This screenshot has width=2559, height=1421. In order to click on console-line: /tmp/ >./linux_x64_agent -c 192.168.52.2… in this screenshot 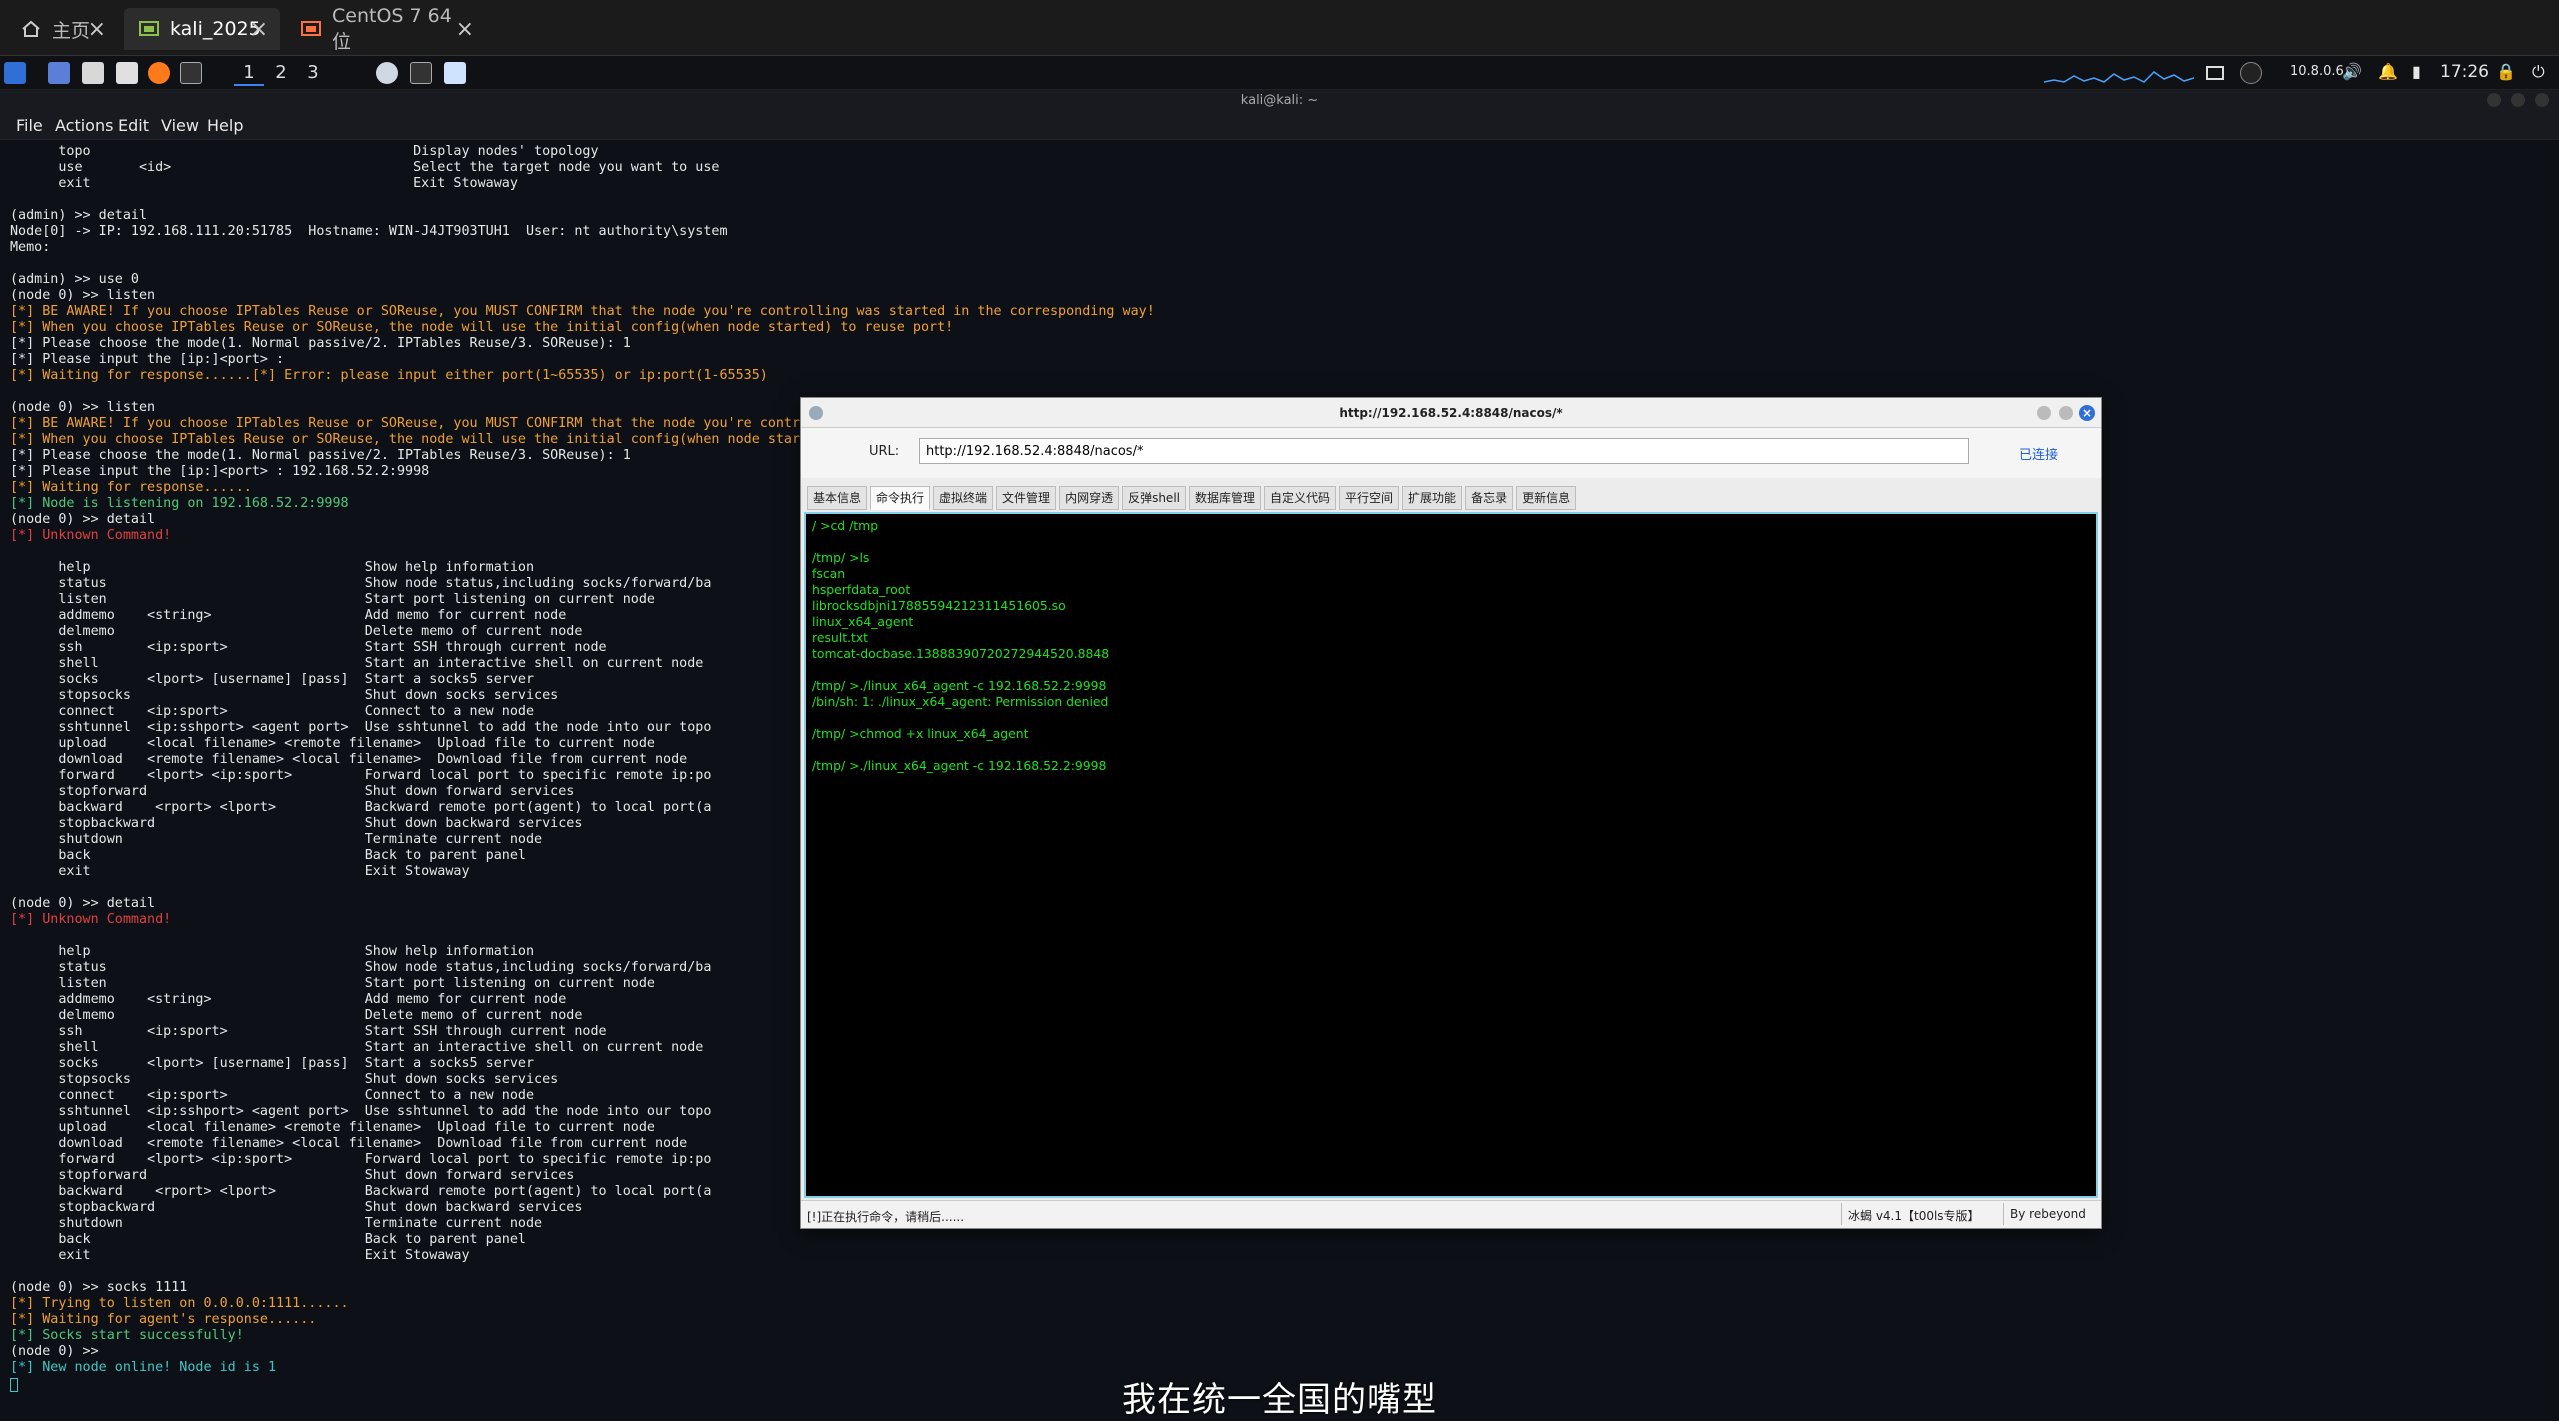, I will do `click(959, 765)`.